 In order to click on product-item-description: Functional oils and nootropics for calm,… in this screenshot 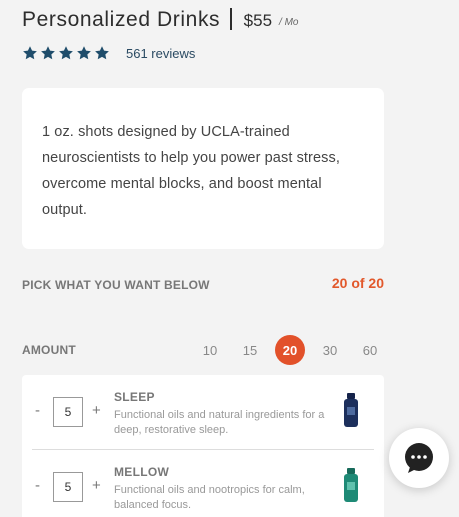, I will do `click(209, 497)`.